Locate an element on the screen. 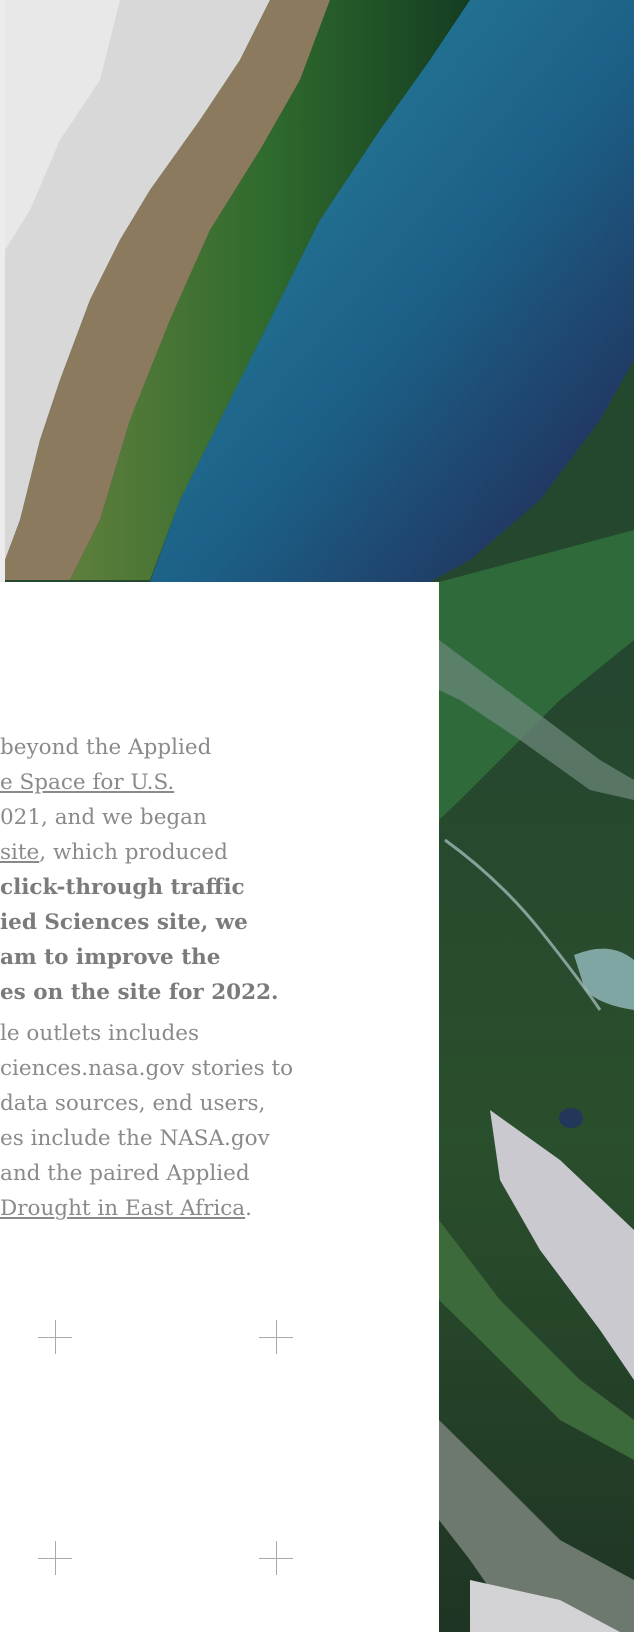  p2-line-6-rest: . is located at coordinates (248, 1208).